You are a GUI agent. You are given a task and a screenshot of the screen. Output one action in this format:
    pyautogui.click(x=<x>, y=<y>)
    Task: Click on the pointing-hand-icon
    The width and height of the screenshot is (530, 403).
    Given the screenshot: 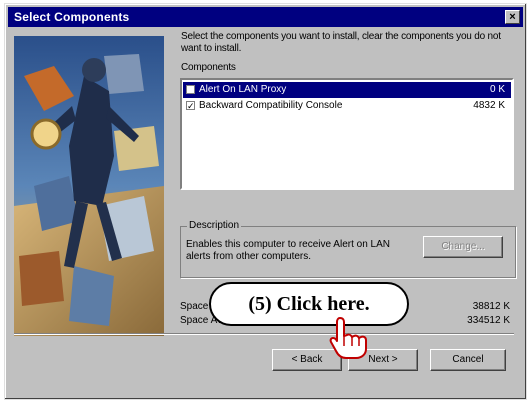 What is the action you would take?
    pyautogui.click(x=348, y=338)
    